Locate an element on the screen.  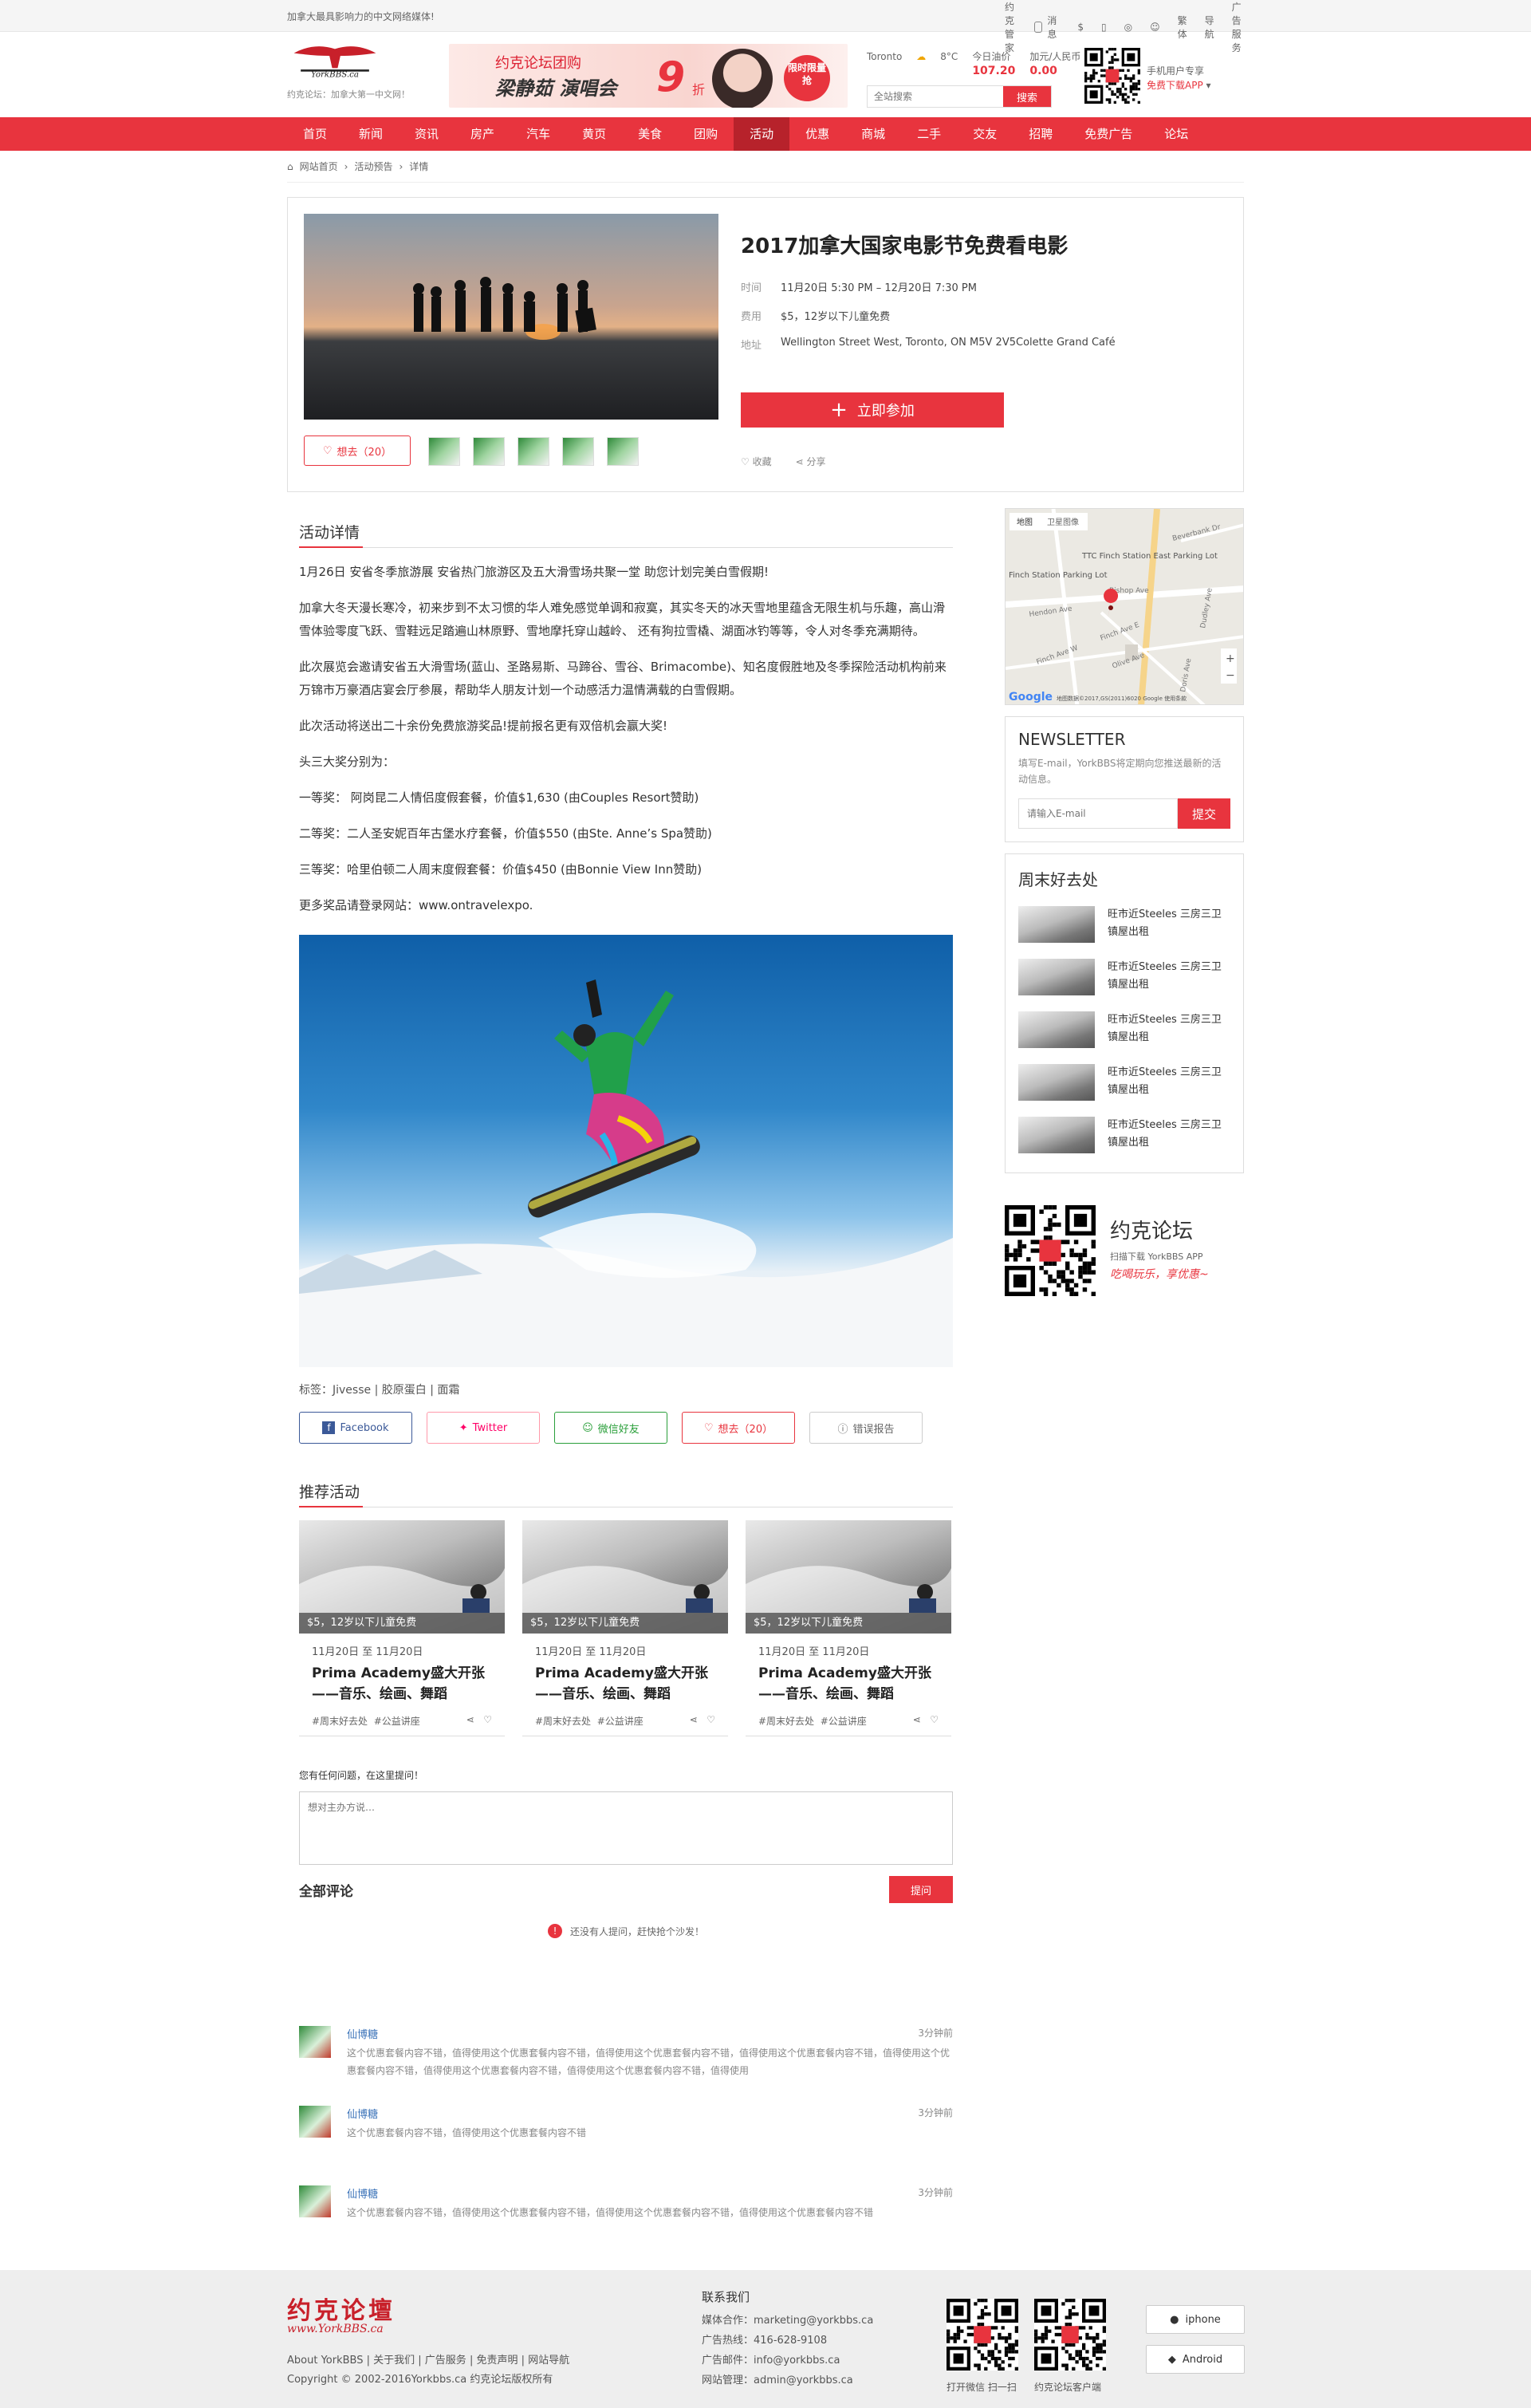
footer-link-disclaimer: 免责声明 is located at coordinates (497, 2361).